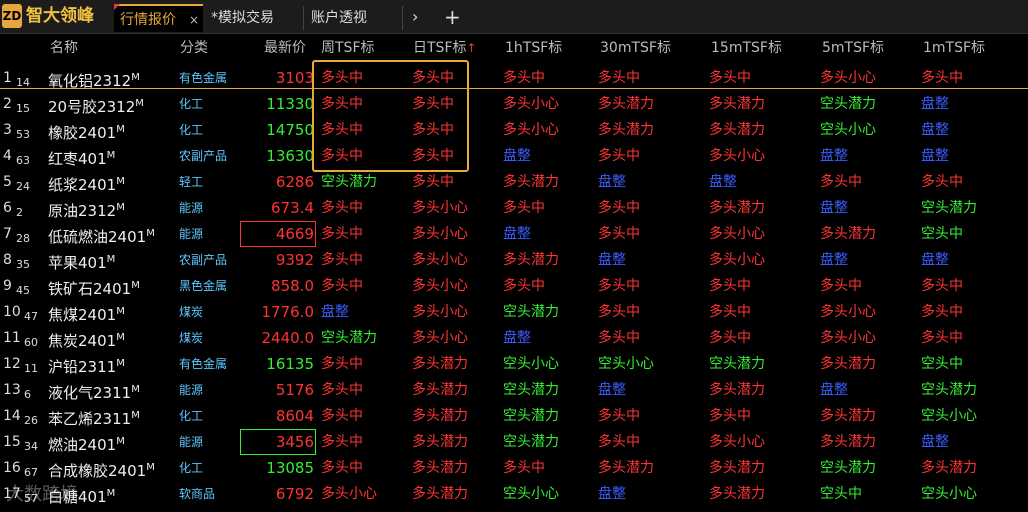 This screenshot has height=512, width=1028. What do you see at coordinates (194, 48) in the screenshot?
I see `column-header-category: 分类` at bounding box center [194, 48].